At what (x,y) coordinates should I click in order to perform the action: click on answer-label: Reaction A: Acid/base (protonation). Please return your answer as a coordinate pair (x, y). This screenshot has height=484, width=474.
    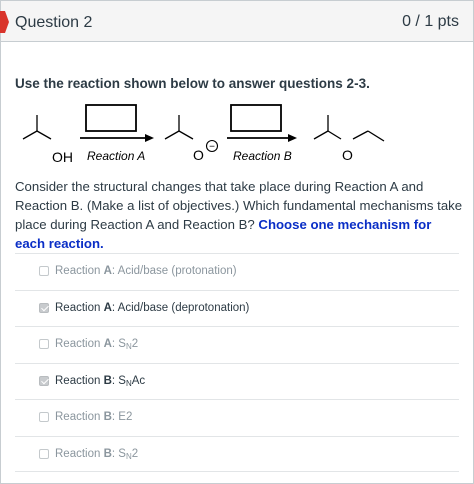
    Looking at the image, I should click on (146, 271).